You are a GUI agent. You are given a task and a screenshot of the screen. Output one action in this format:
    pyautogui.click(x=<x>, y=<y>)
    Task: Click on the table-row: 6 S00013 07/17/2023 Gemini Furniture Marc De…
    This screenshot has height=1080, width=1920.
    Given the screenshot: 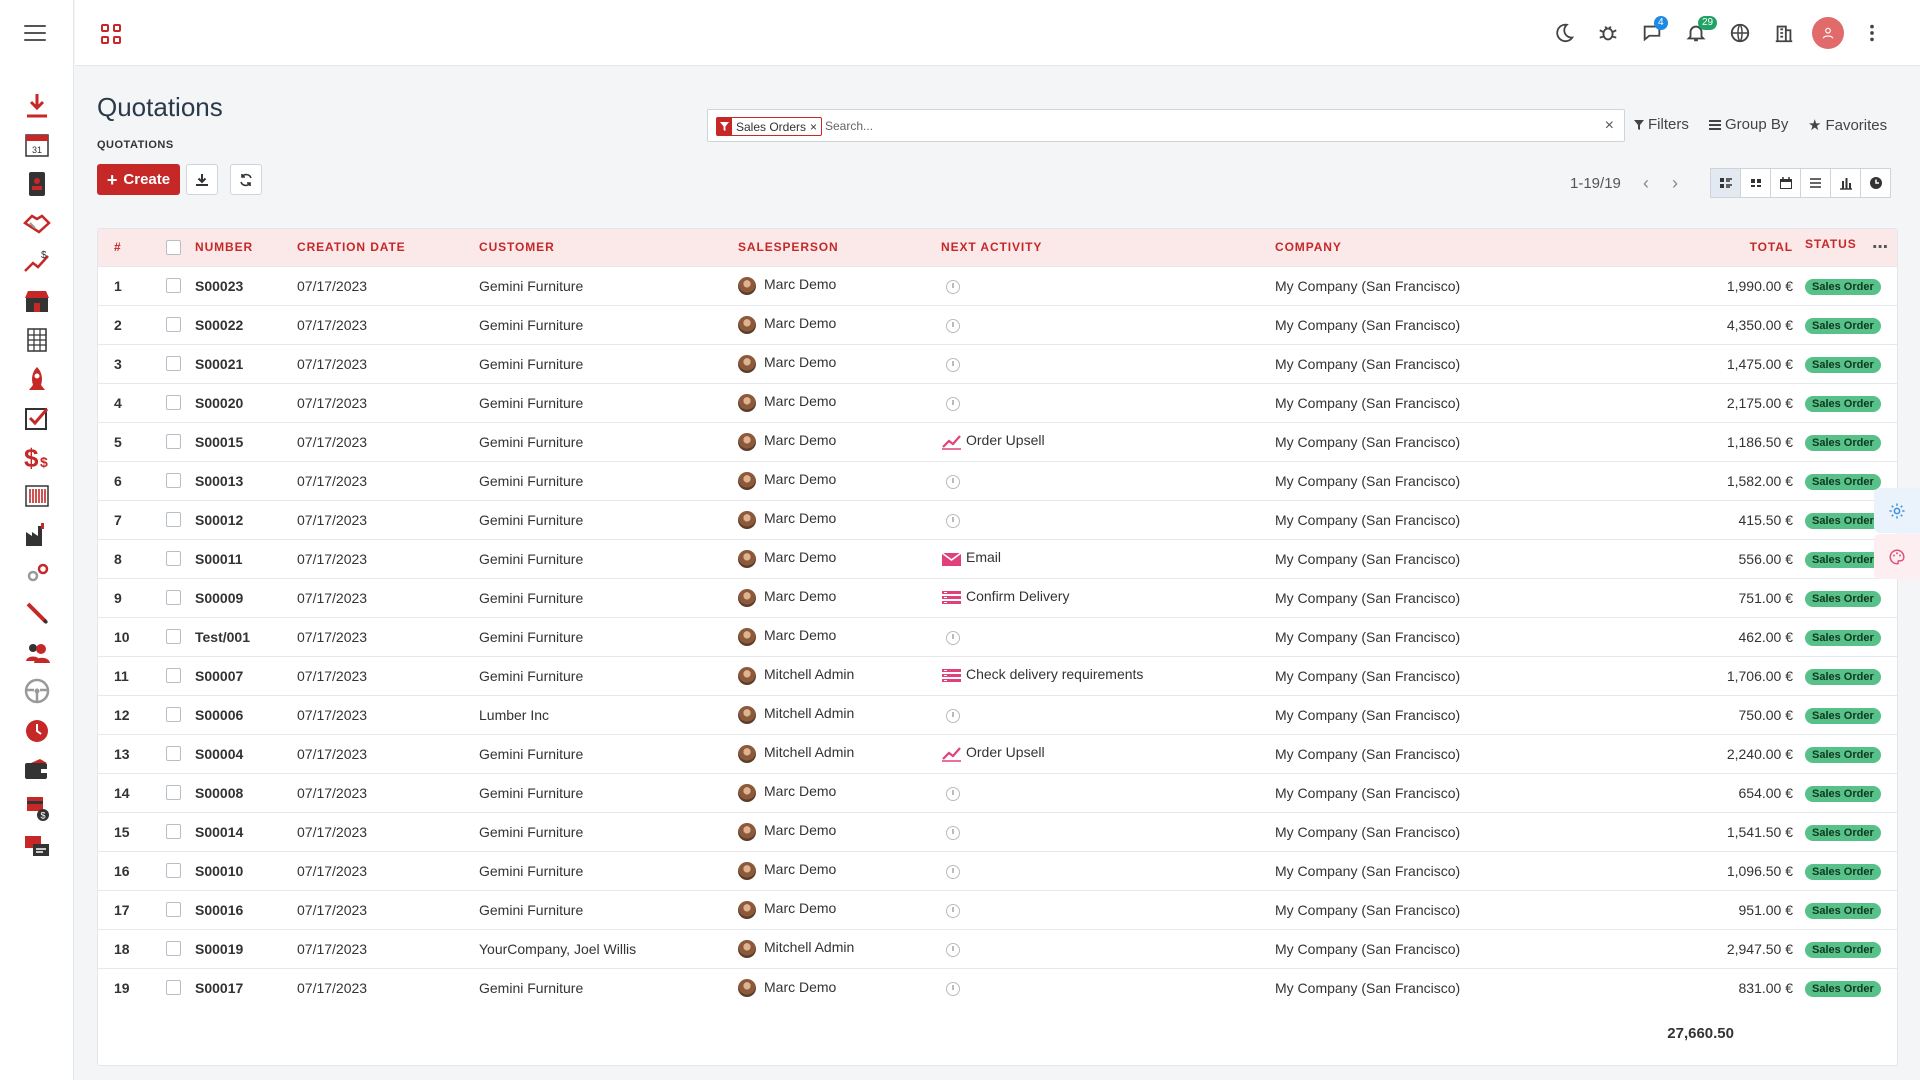 What is the action you would take?
    pyautogui.click(x=997, y=480)
    